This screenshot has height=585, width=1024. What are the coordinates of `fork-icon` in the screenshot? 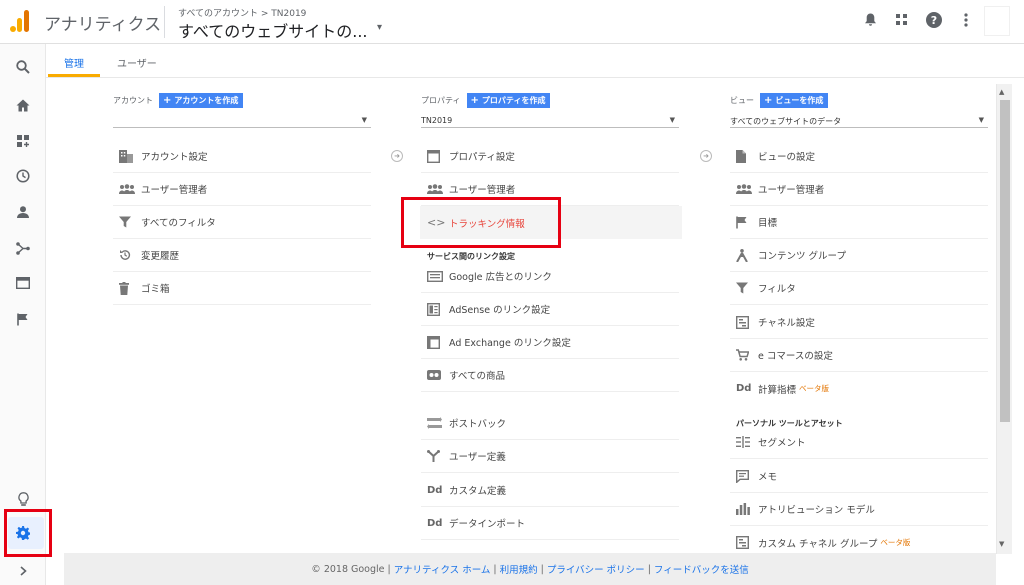 It's located at (435, 456).